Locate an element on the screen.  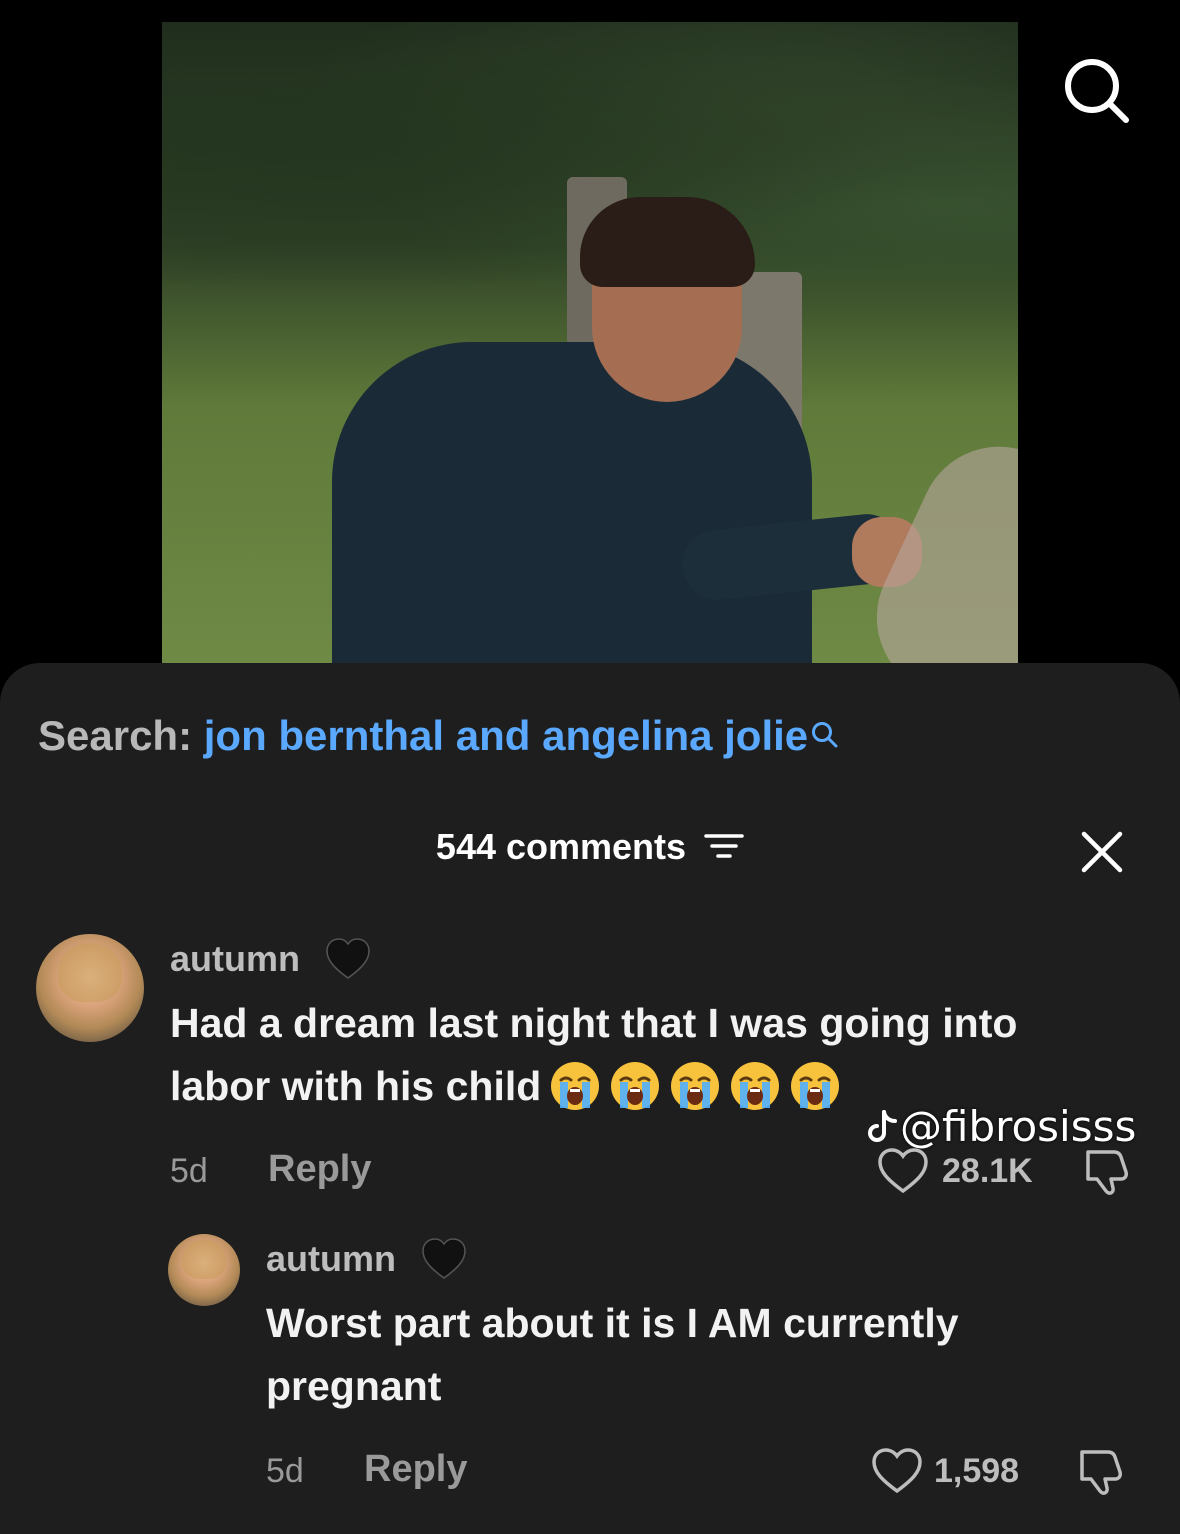
like-count: 28.1K is located at coordinates (987, 1171).